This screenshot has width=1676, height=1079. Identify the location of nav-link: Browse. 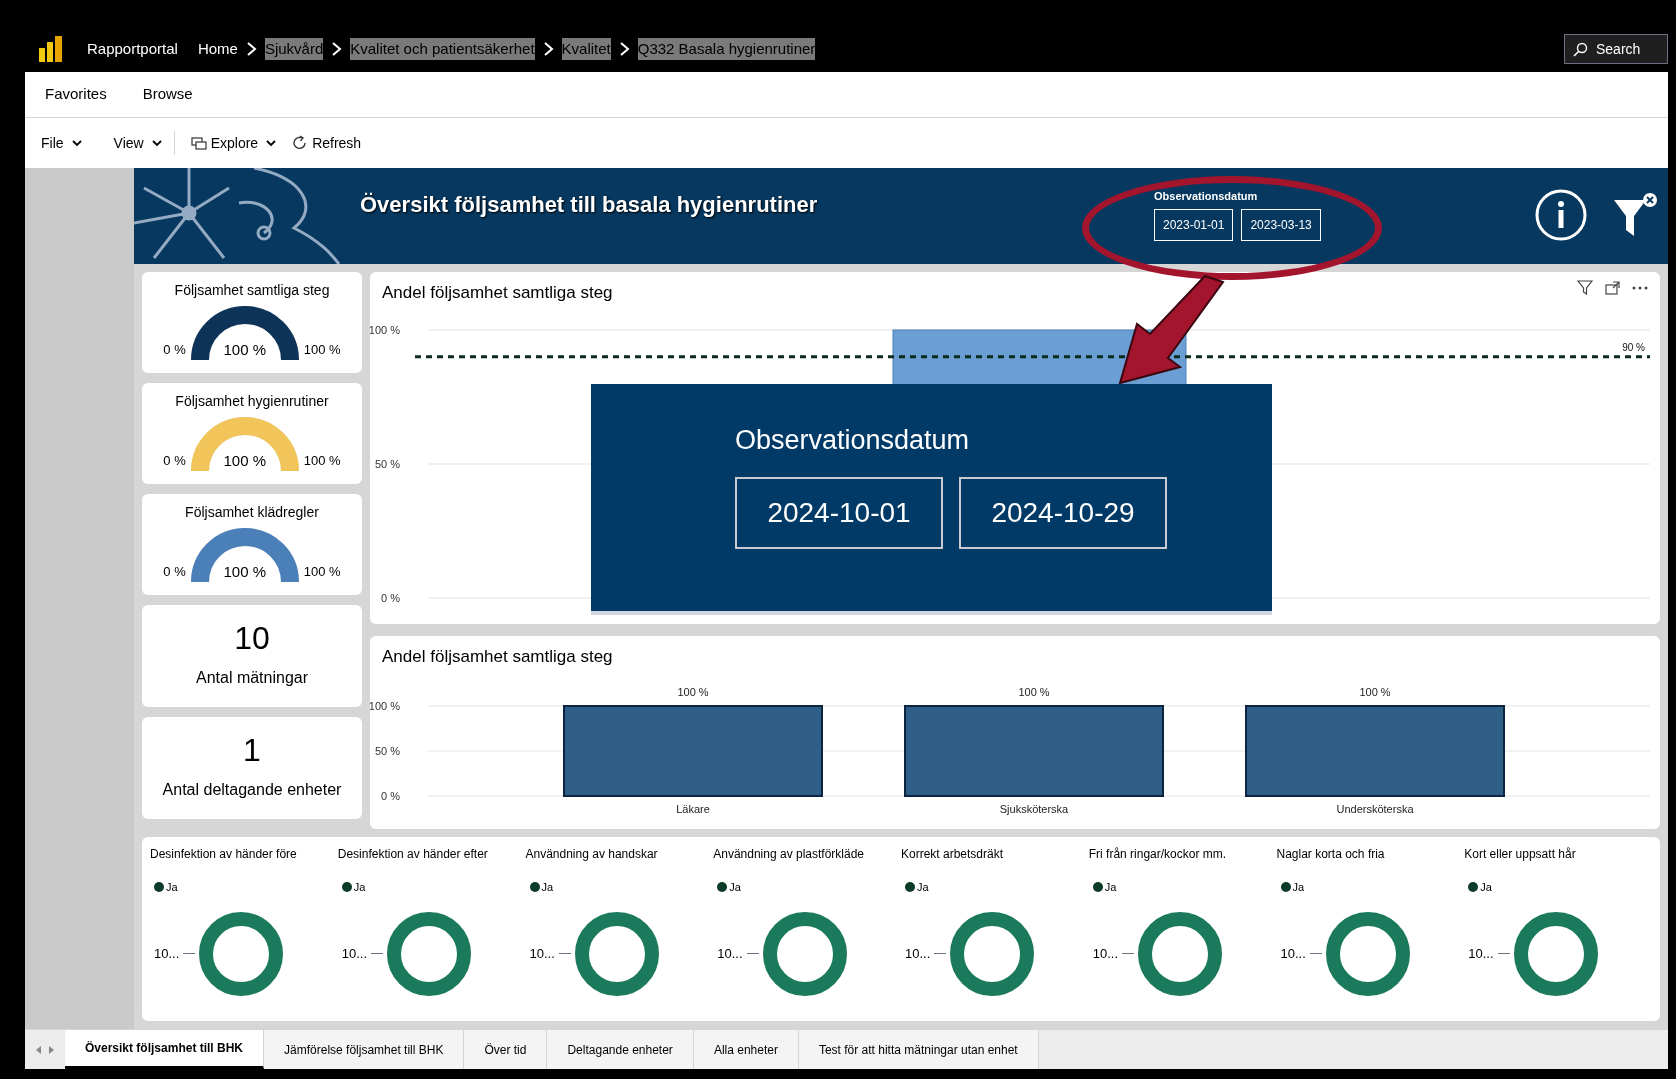
(167, 94).